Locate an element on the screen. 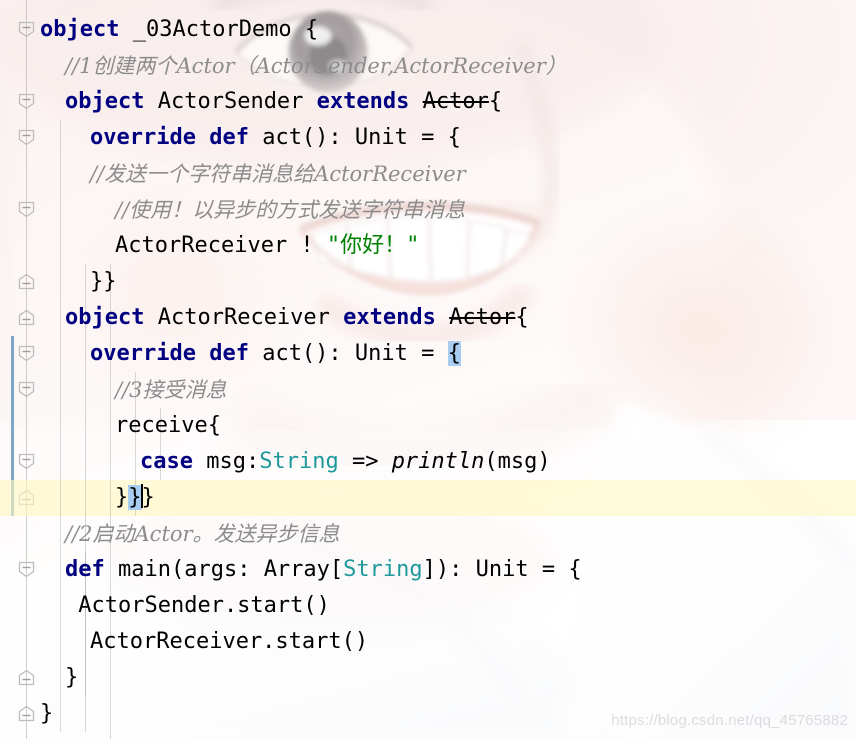  code-line: //3接受消息 is located at coordinates (428, 390).